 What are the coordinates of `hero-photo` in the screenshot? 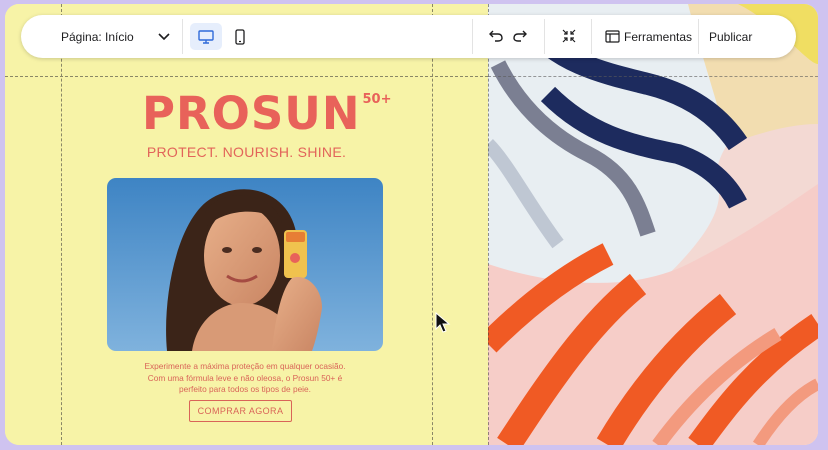 It's located at (245, 264).